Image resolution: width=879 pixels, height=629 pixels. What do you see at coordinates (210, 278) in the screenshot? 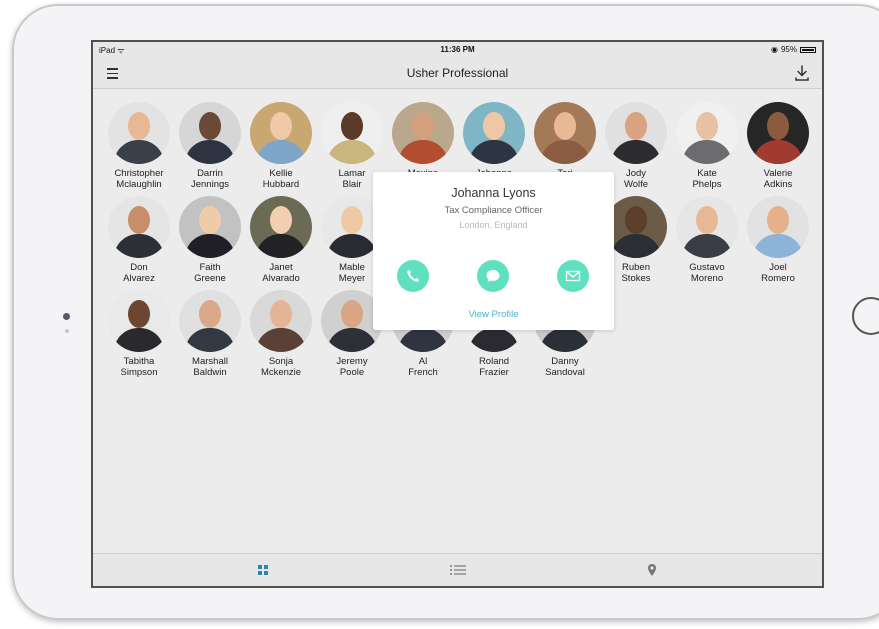
I see `last-name: Greene` at bounding box center [210, 278].